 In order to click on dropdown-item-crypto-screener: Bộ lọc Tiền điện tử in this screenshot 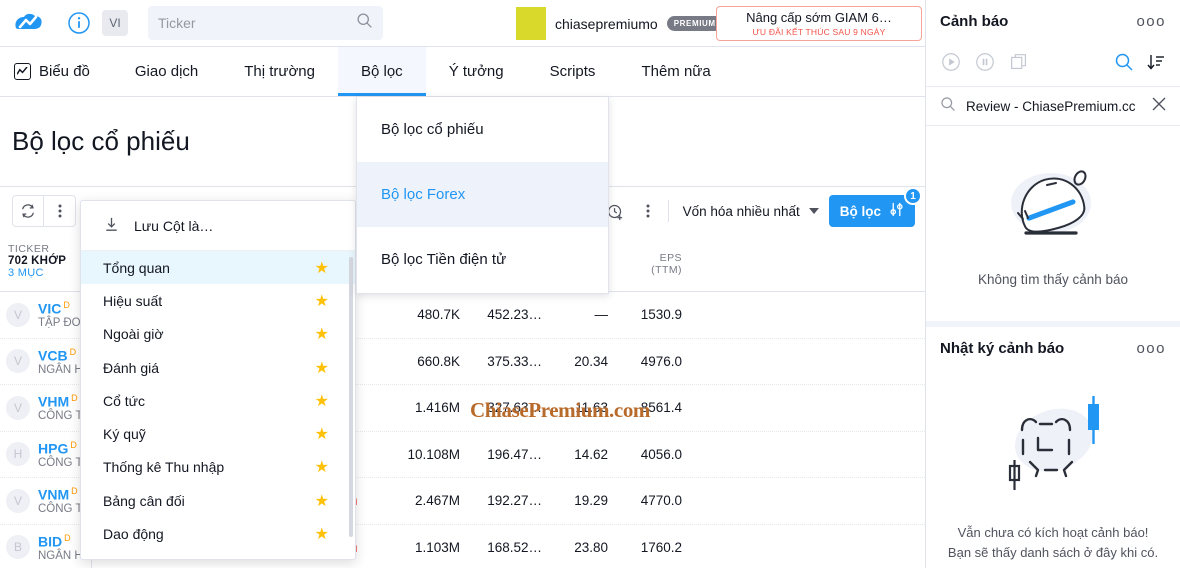, I will do `click(482, 259)`.